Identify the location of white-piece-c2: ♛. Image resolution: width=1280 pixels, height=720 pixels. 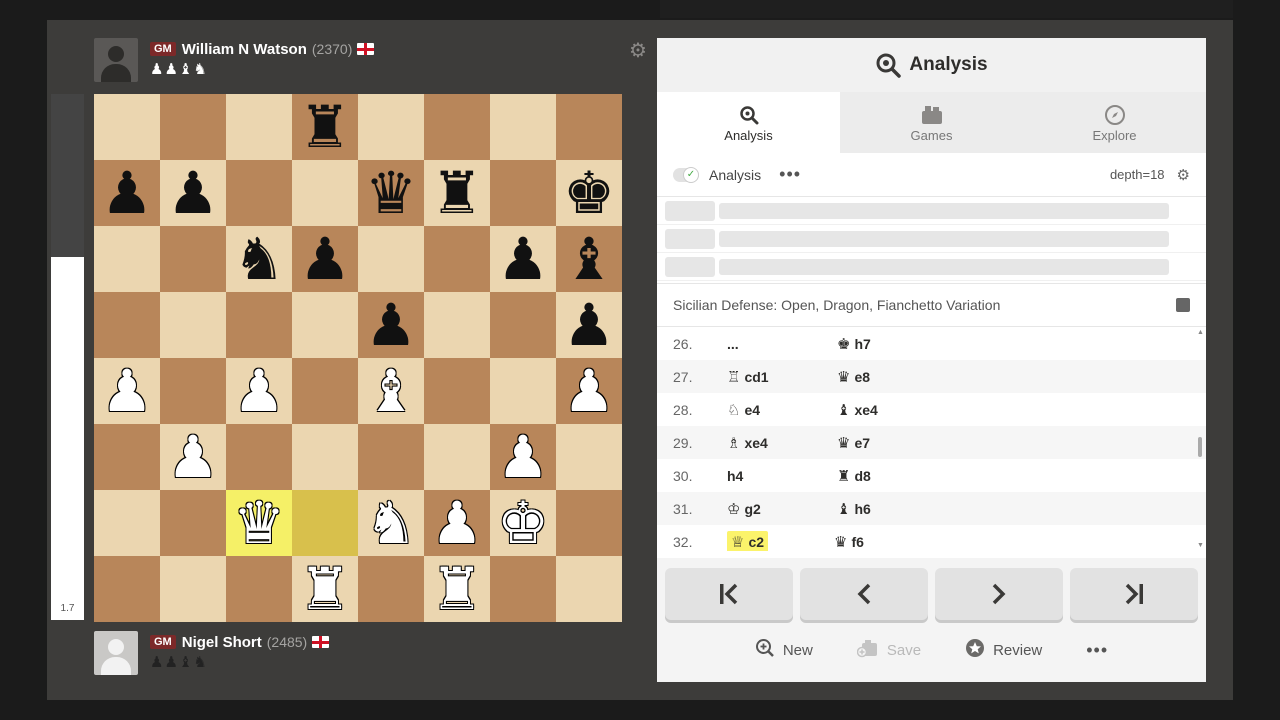
(259, 523).